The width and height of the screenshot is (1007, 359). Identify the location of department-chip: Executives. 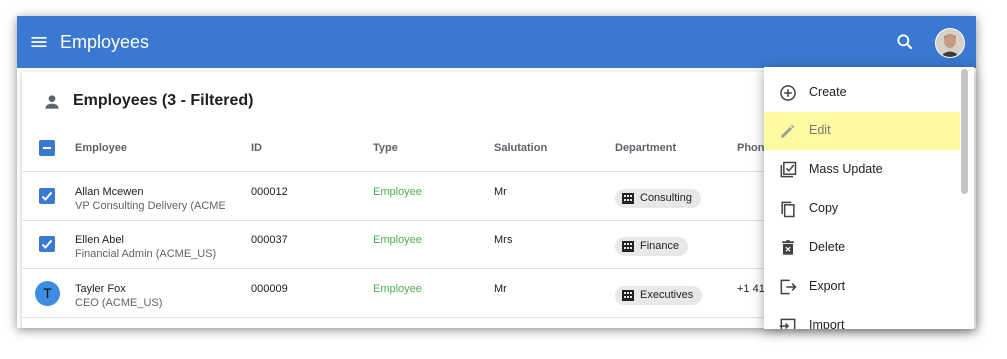
(659, 295).